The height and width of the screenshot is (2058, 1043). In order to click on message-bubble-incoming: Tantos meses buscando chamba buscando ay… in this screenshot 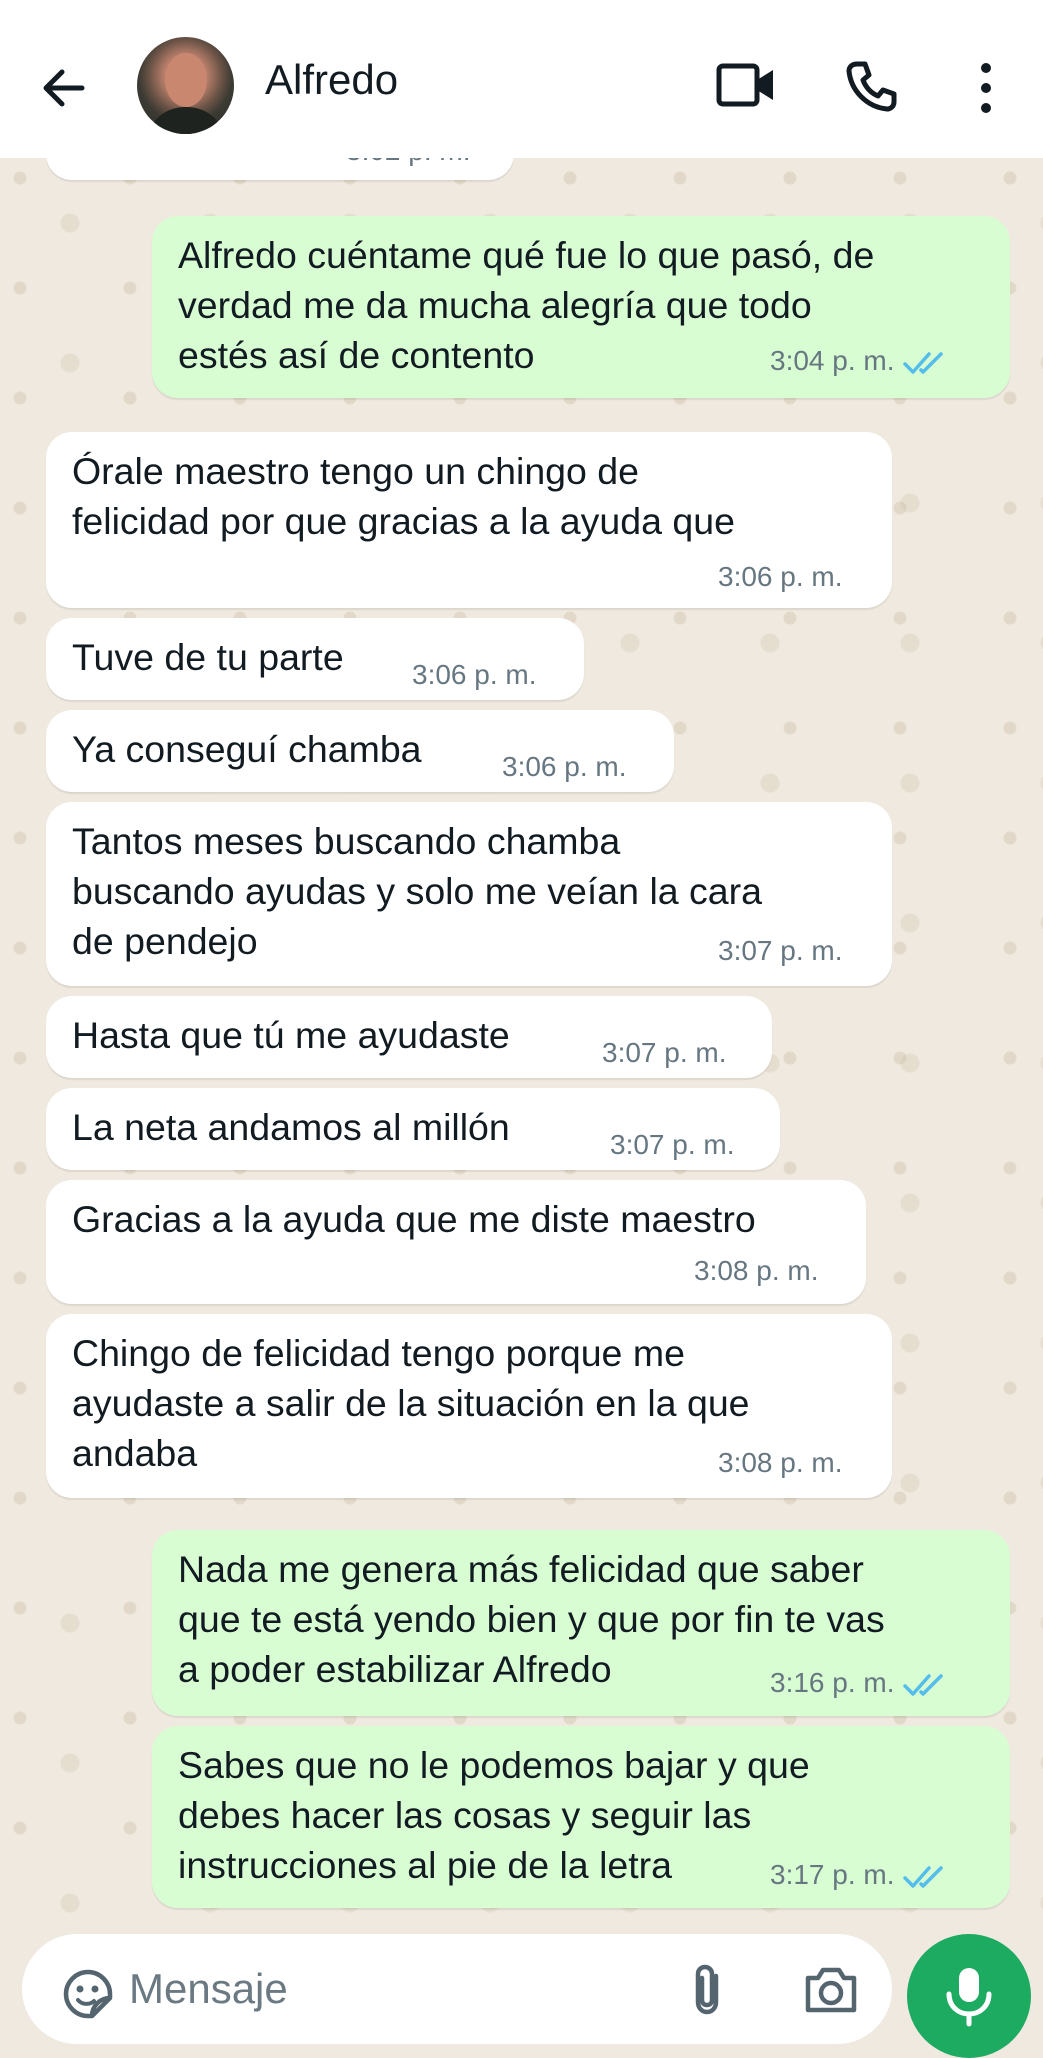, I will do `click(469, 894)`.